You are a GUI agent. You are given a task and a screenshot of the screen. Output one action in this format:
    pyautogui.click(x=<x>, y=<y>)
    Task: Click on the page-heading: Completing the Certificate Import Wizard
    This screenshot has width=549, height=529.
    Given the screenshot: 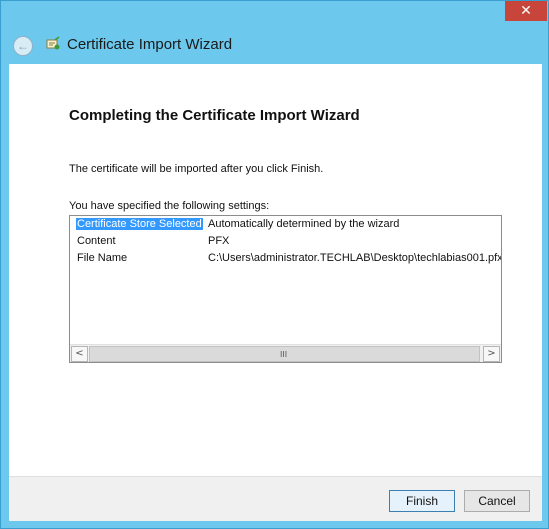 What is the action you would take?
    pyautogui.click(x=214, y=115)
    